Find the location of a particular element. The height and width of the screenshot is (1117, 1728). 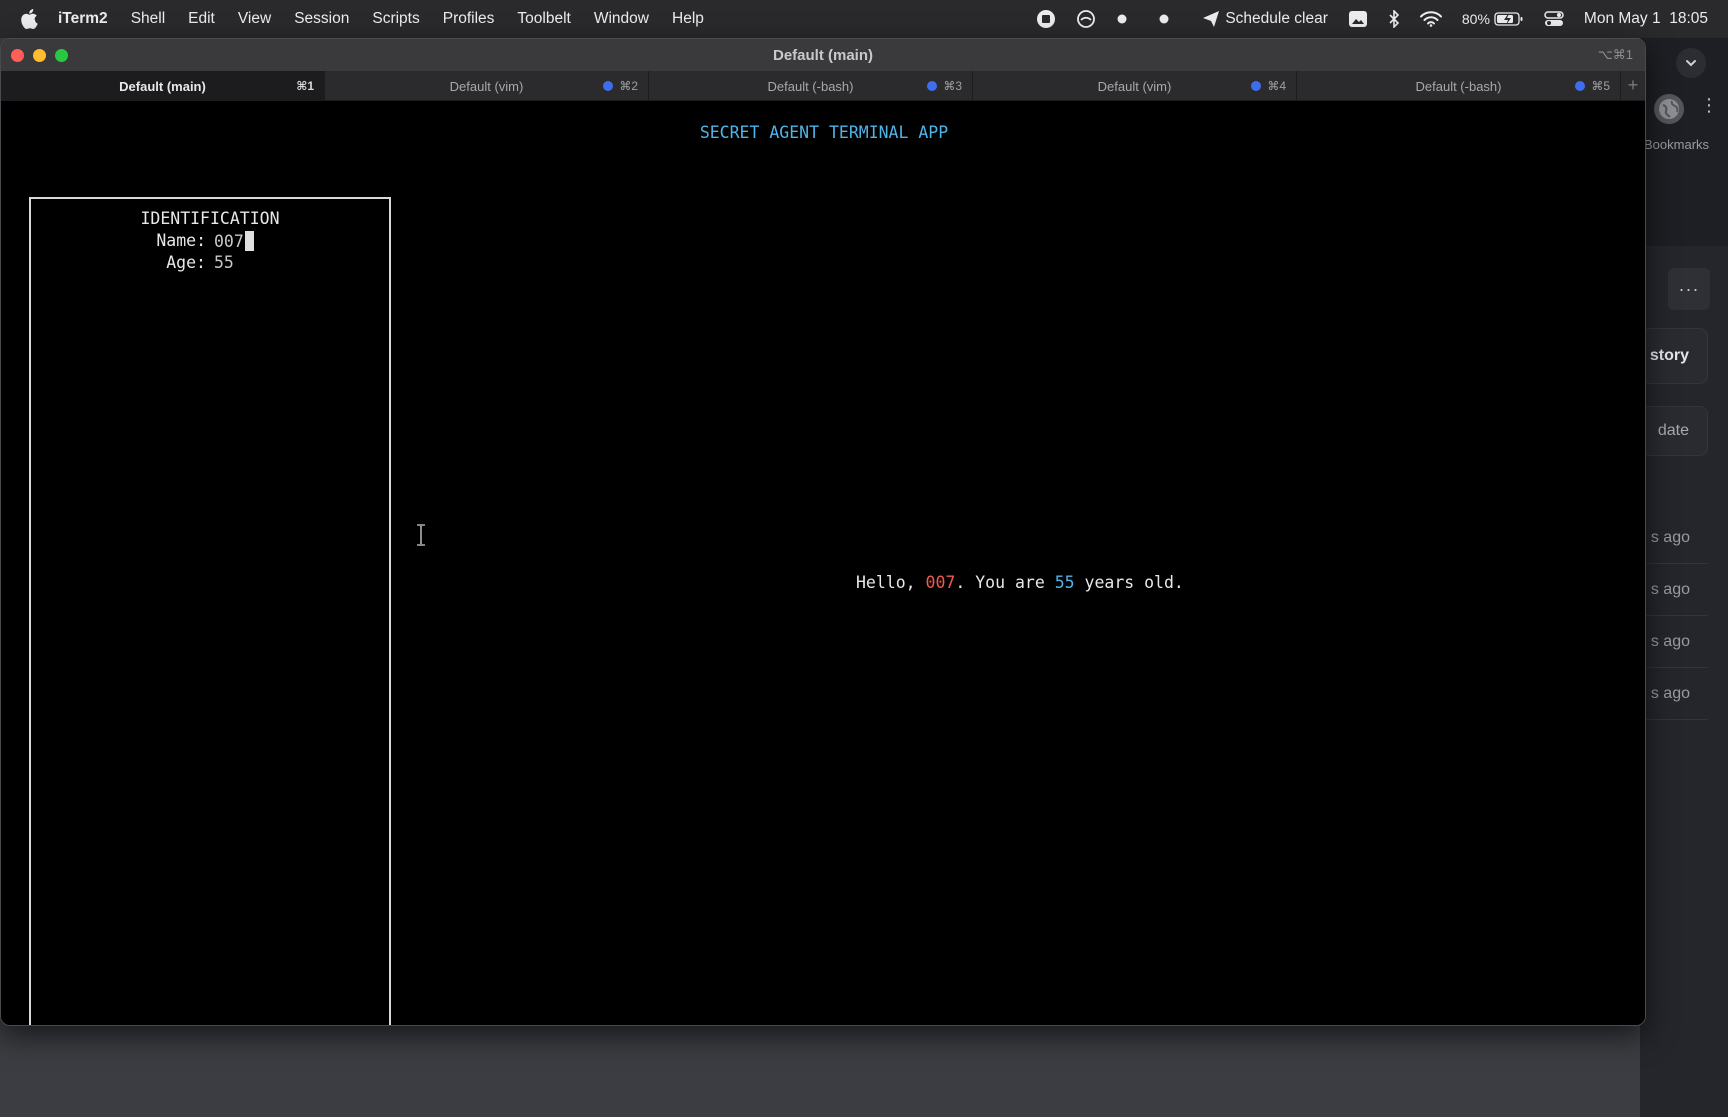

zoom-window-button is located at coordinates (61, 55).